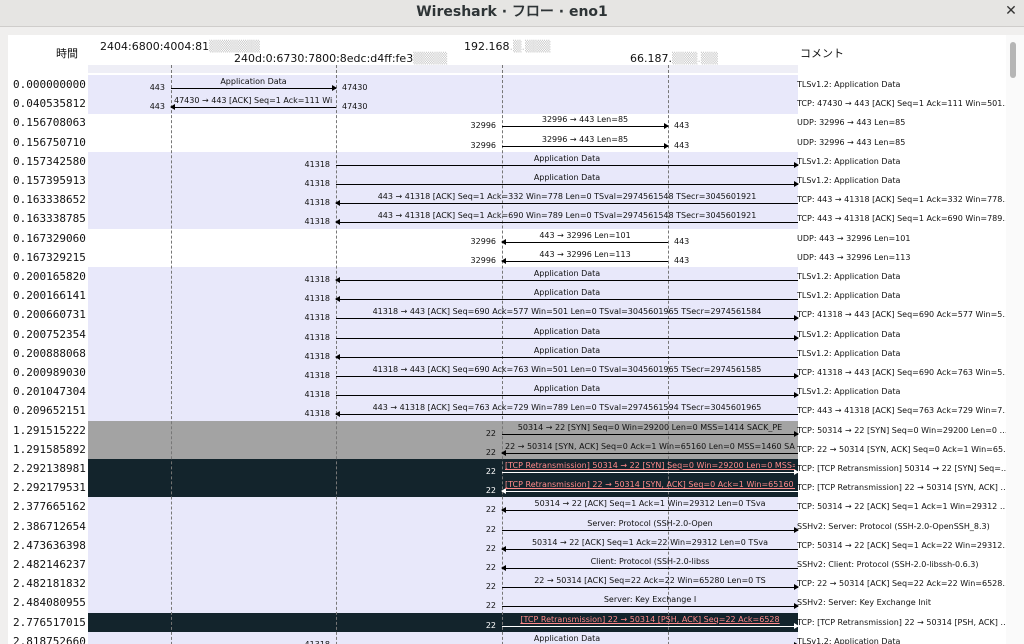 Image resolution: width=1024 pixels, height=644 pixels. I want to click on comment-column-header: コメント, so click(822, 53).